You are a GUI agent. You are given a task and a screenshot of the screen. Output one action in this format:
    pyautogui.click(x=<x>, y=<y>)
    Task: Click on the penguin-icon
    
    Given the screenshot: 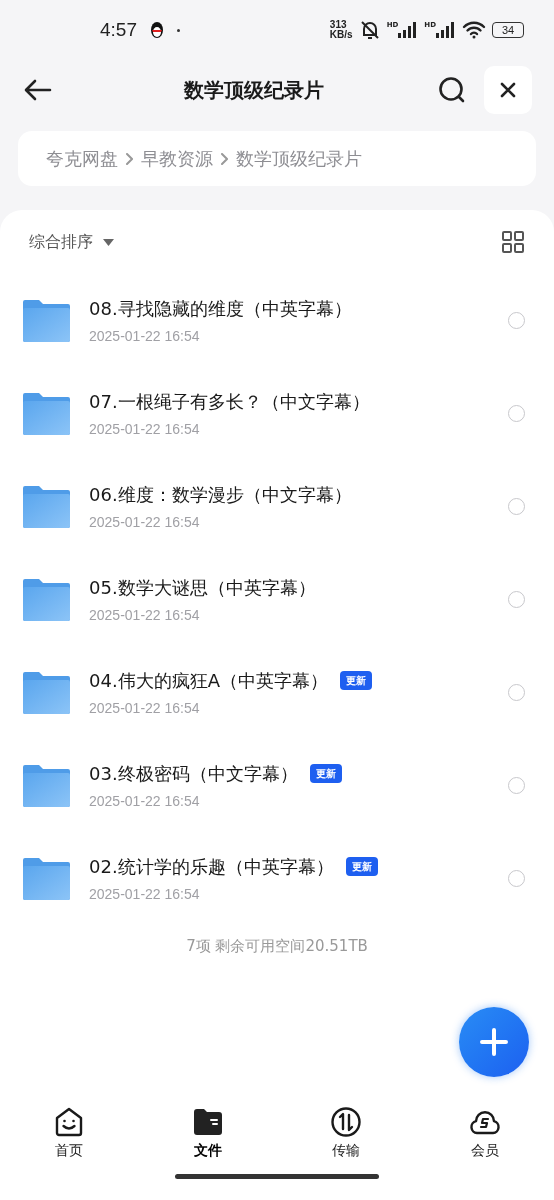 What is the action you would take?
    pyautogui.click(x=157, y=30)
    